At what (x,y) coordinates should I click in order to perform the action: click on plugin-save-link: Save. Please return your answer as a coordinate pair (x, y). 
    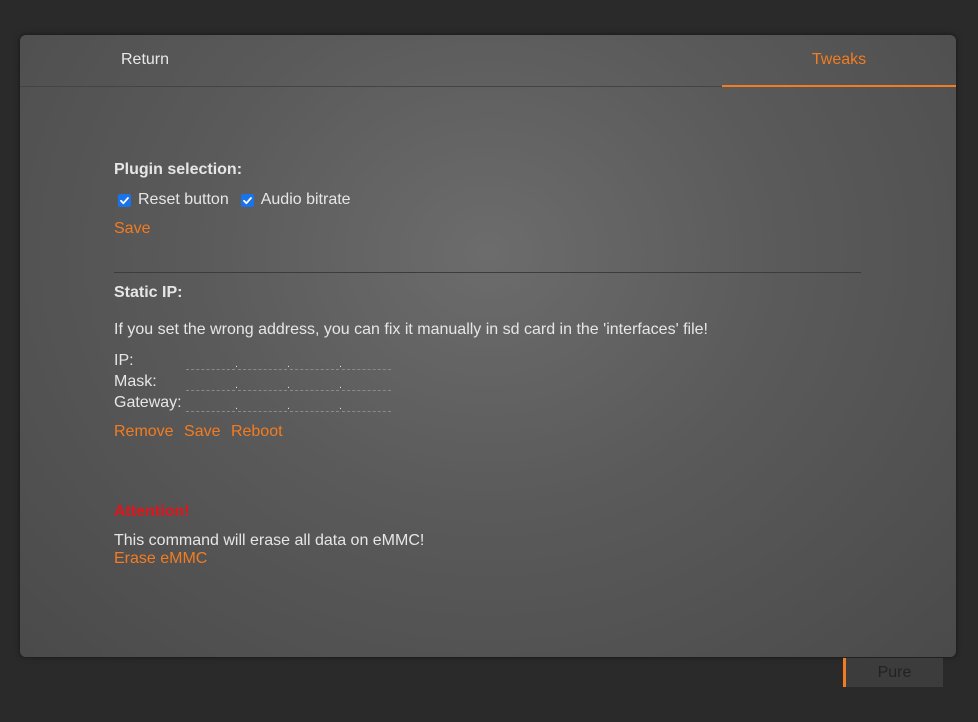
    Looking at the image, I should click on (132, 229).